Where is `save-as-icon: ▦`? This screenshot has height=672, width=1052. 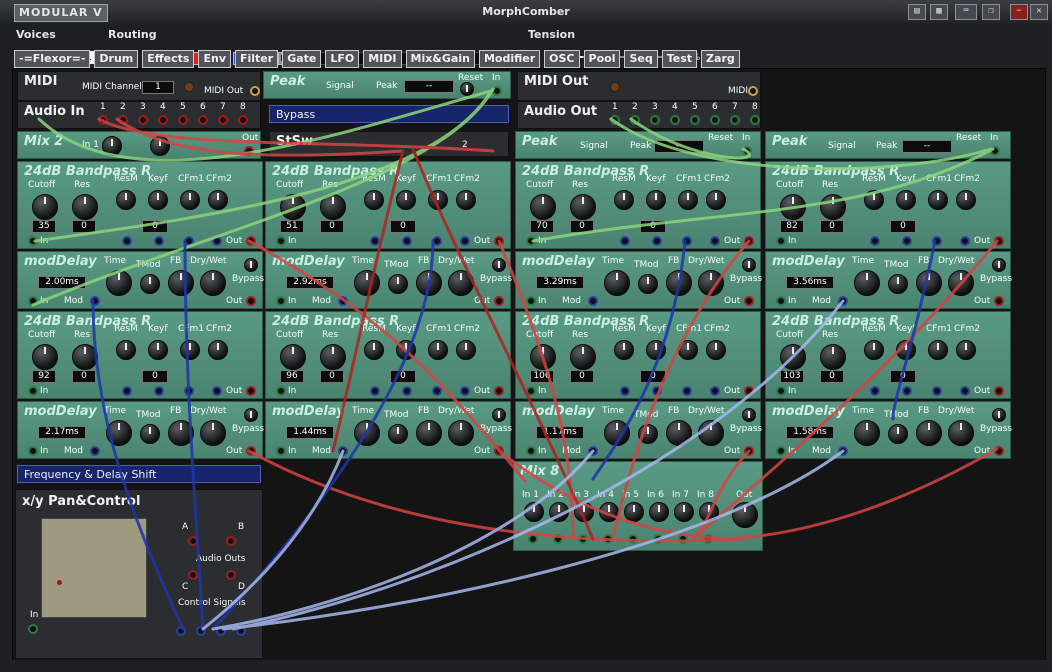
save-as-icon: ▦ is located at coordinates (939, 12).